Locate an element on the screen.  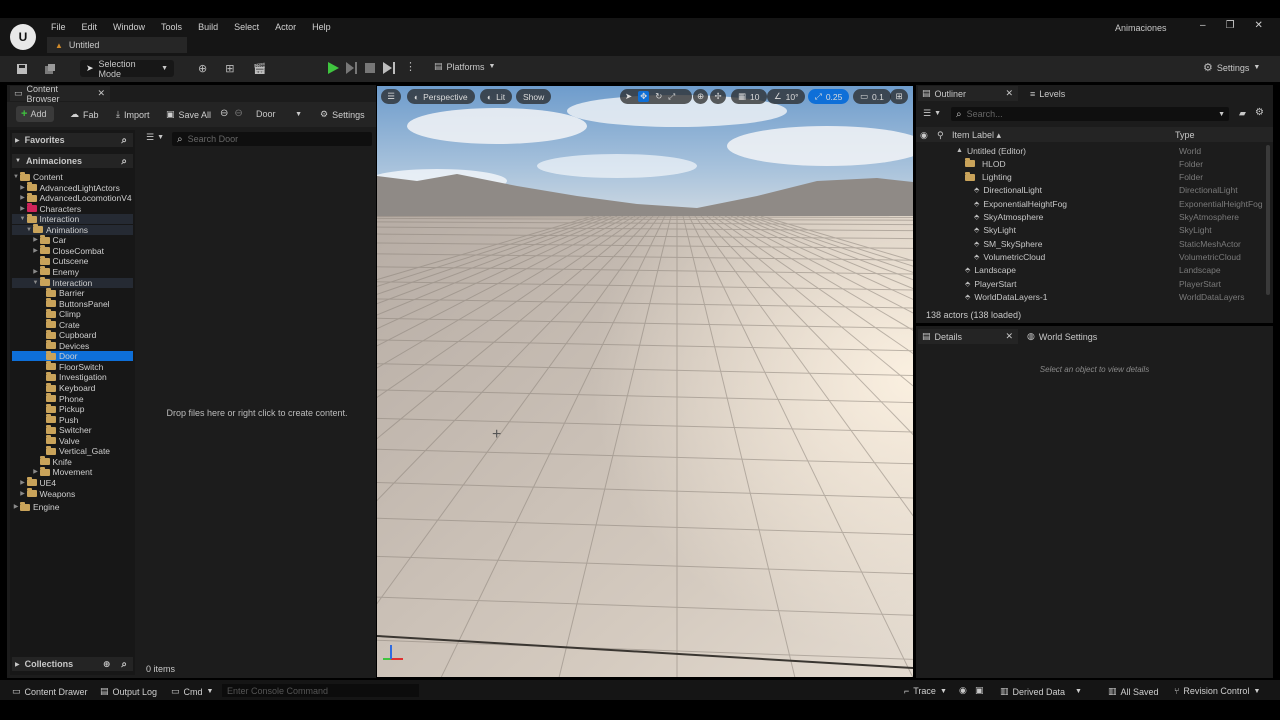
menu-file: File is located at coordinates (58, 27).